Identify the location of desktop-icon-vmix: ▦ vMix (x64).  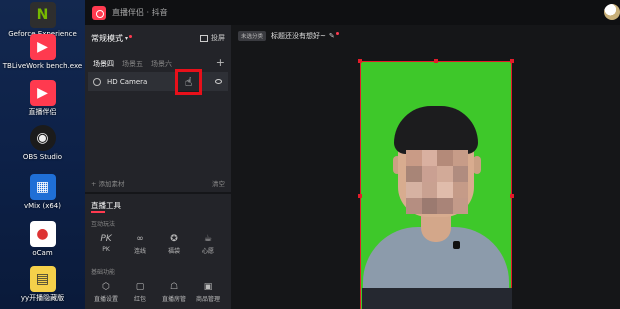
(42, 192).